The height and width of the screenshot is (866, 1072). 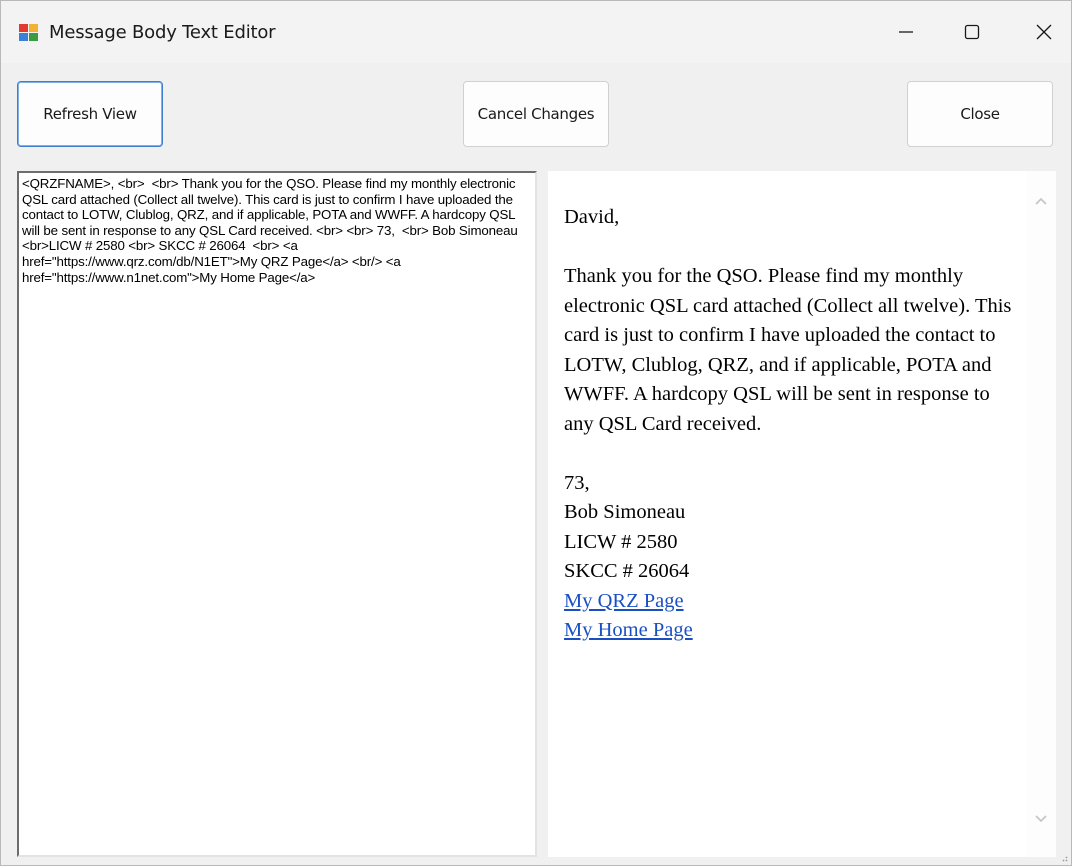 I want to click on preview-scrollbar, so click(x=1041, y=514).